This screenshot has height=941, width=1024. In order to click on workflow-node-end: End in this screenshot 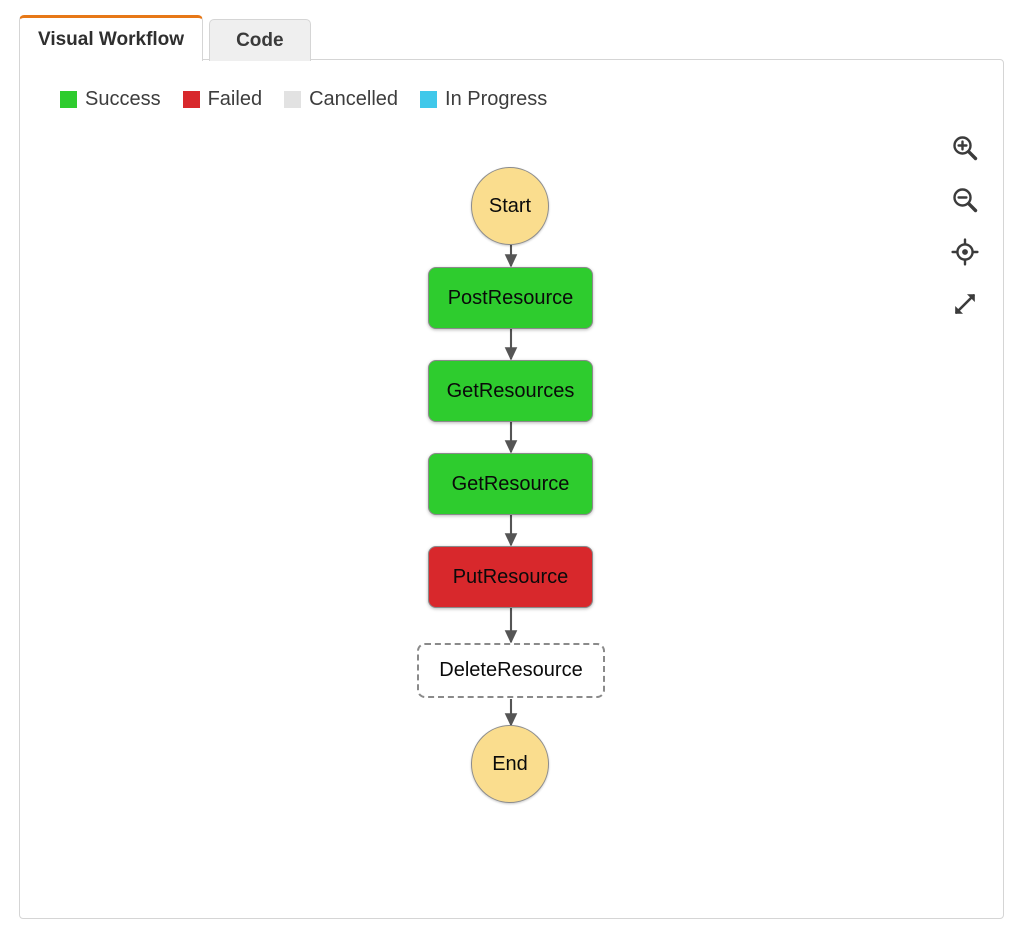, I will do `click(510, 764)`.